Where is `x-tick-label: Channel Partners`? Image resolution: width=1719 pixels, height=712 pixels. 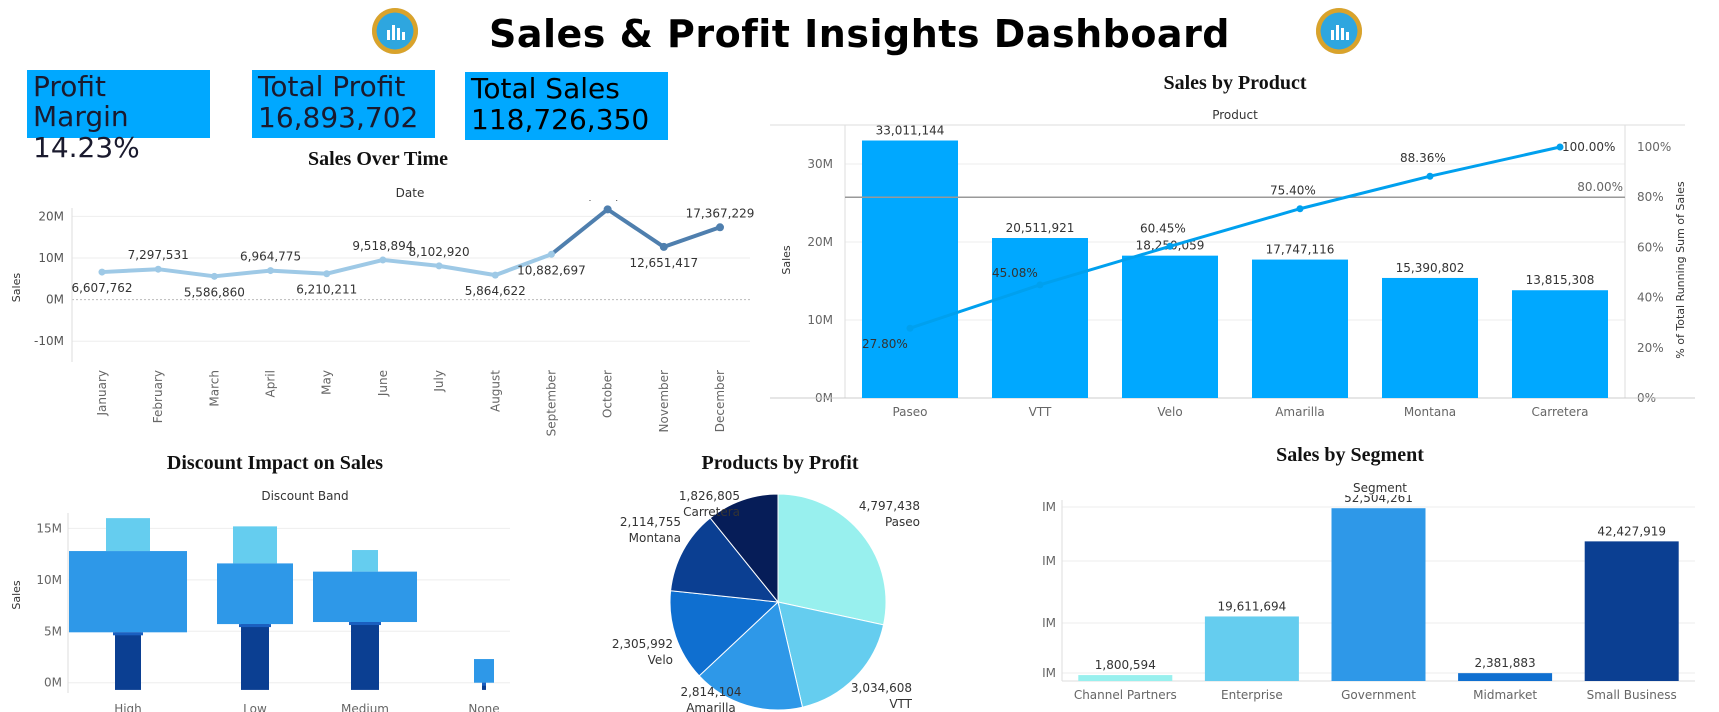
x-tick-label: Channel Partners is located at coordinates (1125, 695).